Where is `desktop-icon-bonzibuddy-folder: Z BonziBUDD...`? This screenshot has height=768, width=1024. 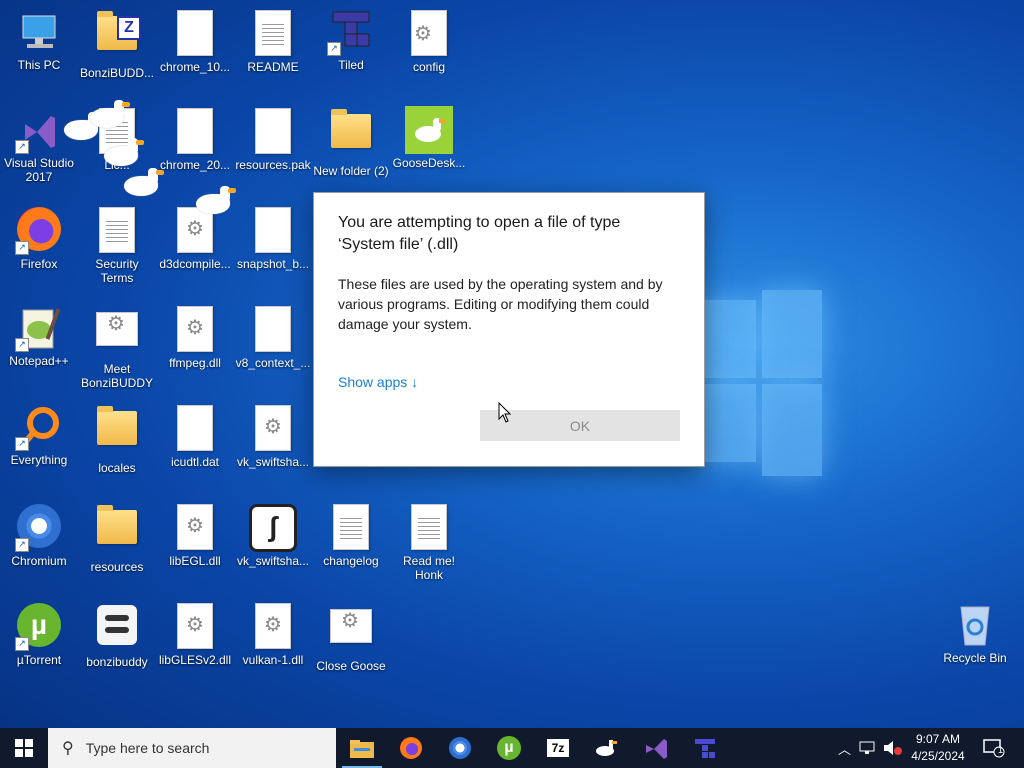
desktop-icon-bonzibuddy-folder: Z BonziBUDD... is located at coordinates (117, 44).